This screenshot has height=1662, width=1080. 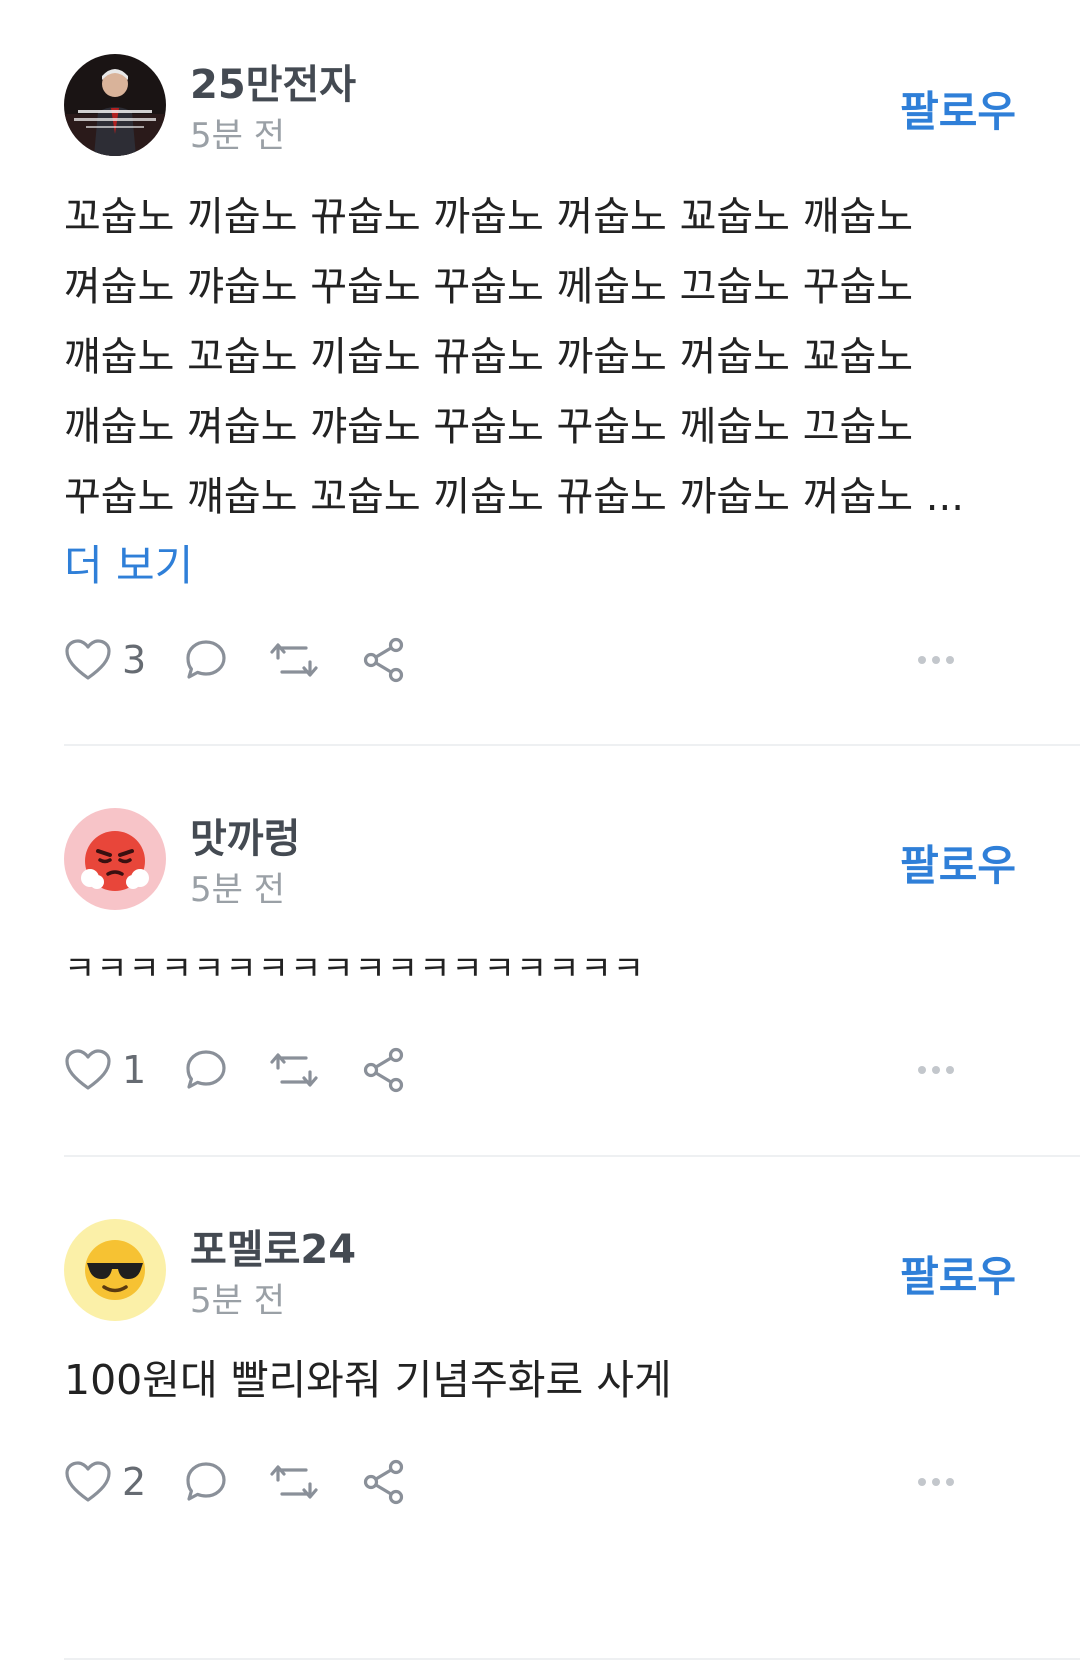 What do you see at coordinates (273, 1246) in the screenshot?
I see `username: 포멜로24` at bounding box center [273, 1246].